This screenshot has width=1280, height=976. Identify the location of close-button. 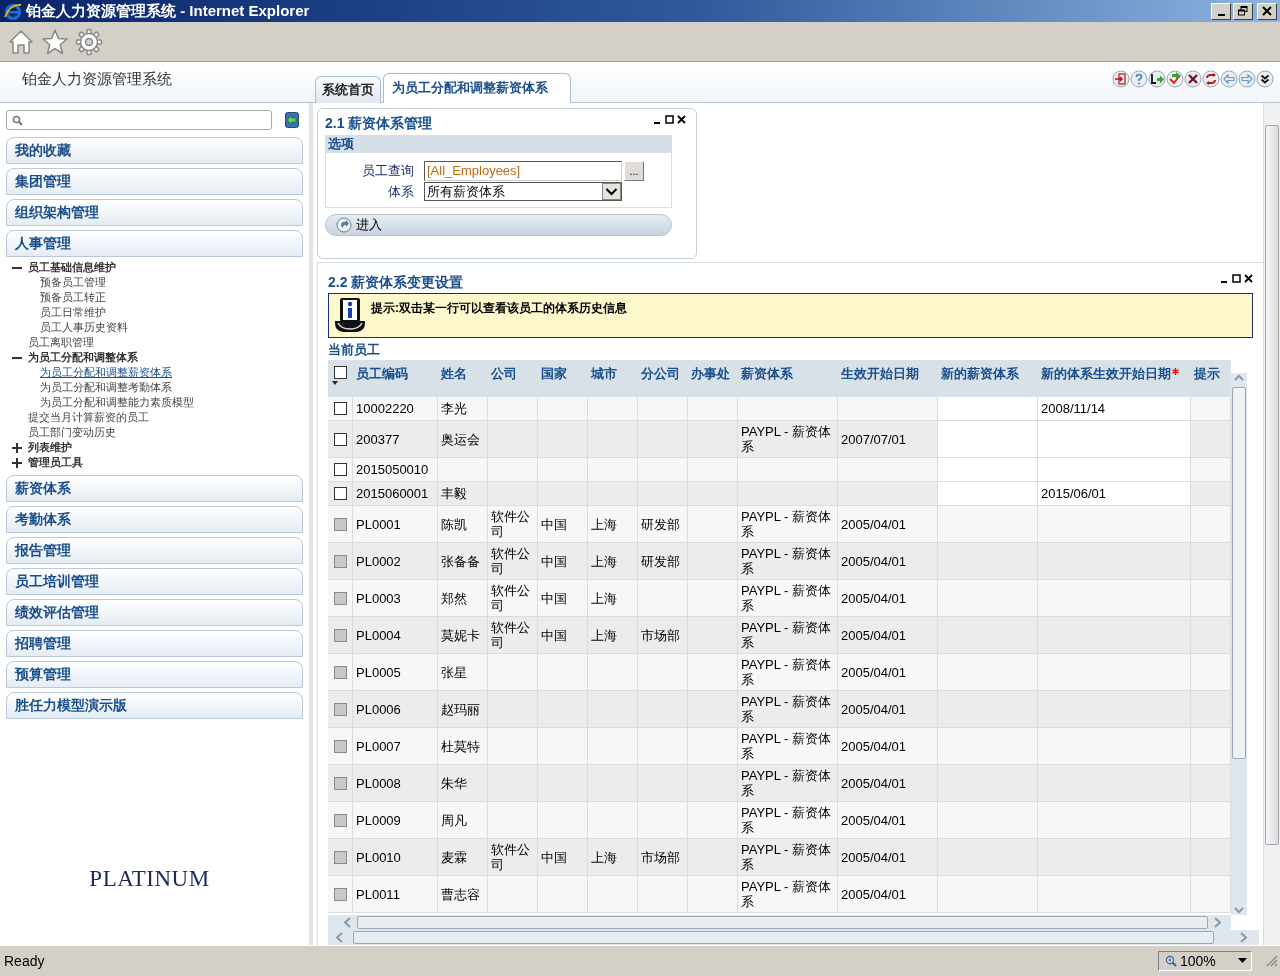
(1267, 11).